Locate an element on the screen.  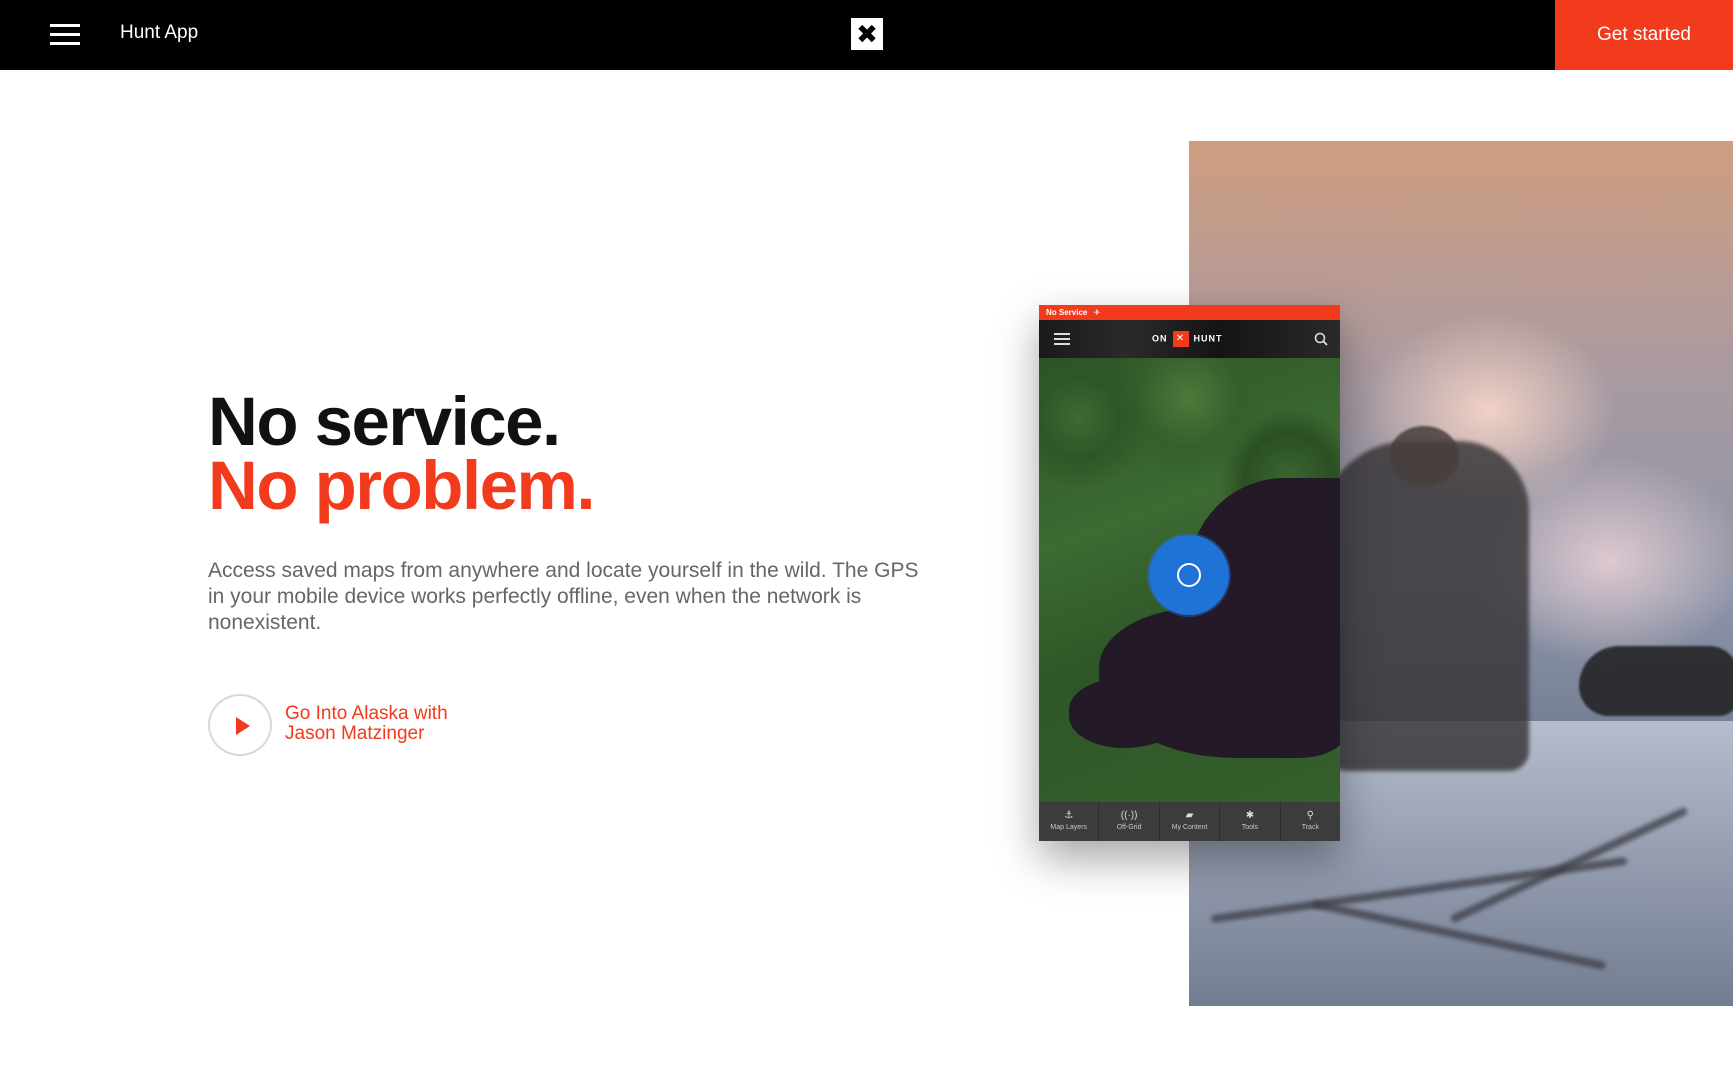
status-text: No Service is located at coordinates (1067, 312).